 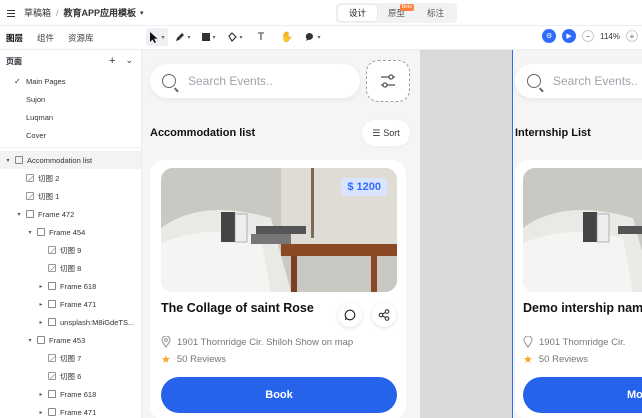 I want to click on layer-item: ▾ Frame 454, so click(x=70, y=232).